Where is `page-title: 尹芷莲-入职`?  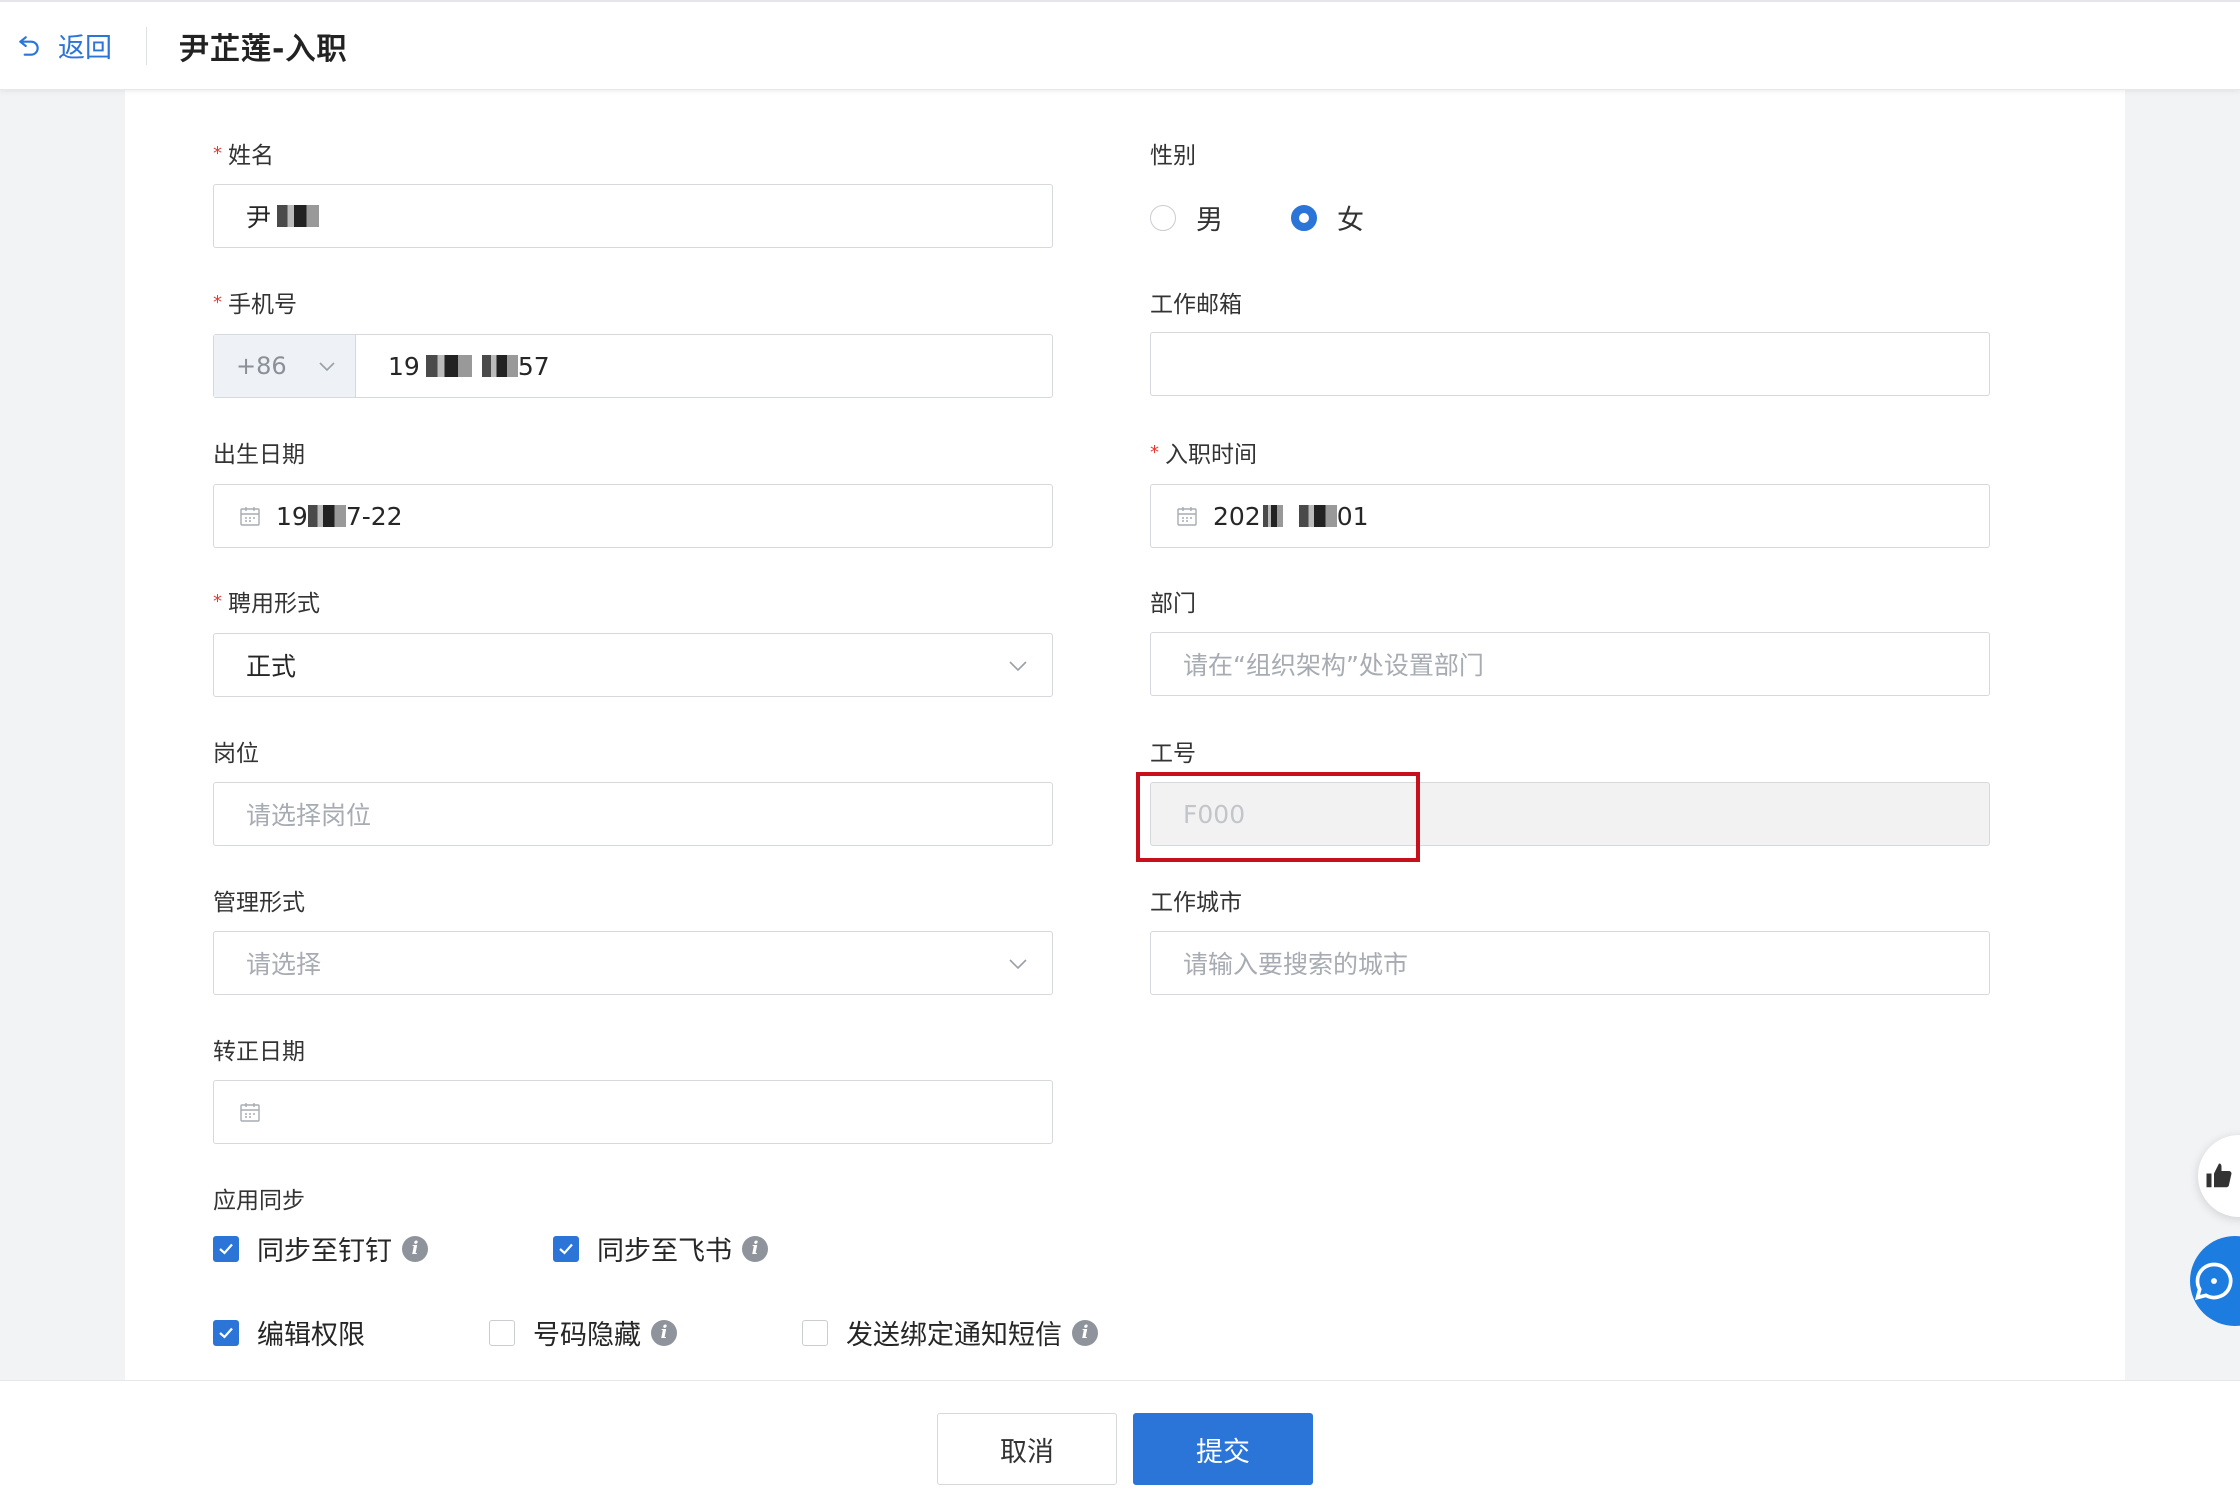
page-title: 尹芷莲-入职 is located at coordinates (263, 49).